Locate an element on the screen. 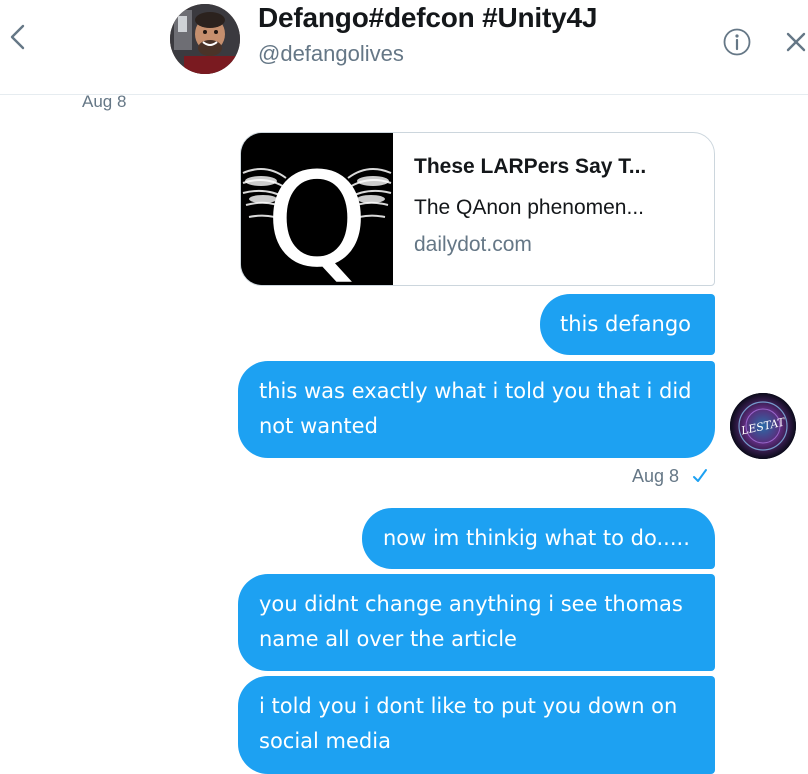 This screenshot has height=774, width=808. date-separator: Aug 8 is located at coordinates (104, 101).